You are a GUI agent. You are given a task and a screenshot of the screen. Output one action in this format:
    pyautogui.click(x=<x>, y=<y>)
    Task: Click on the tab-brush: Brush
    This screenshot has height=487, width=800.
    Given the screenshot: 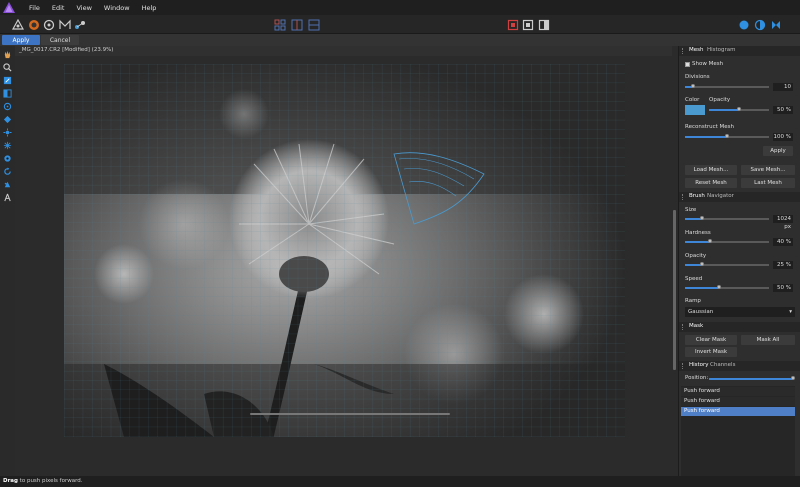 What is the action you would take?
    pyautogui.click(x=697, y=196)
    